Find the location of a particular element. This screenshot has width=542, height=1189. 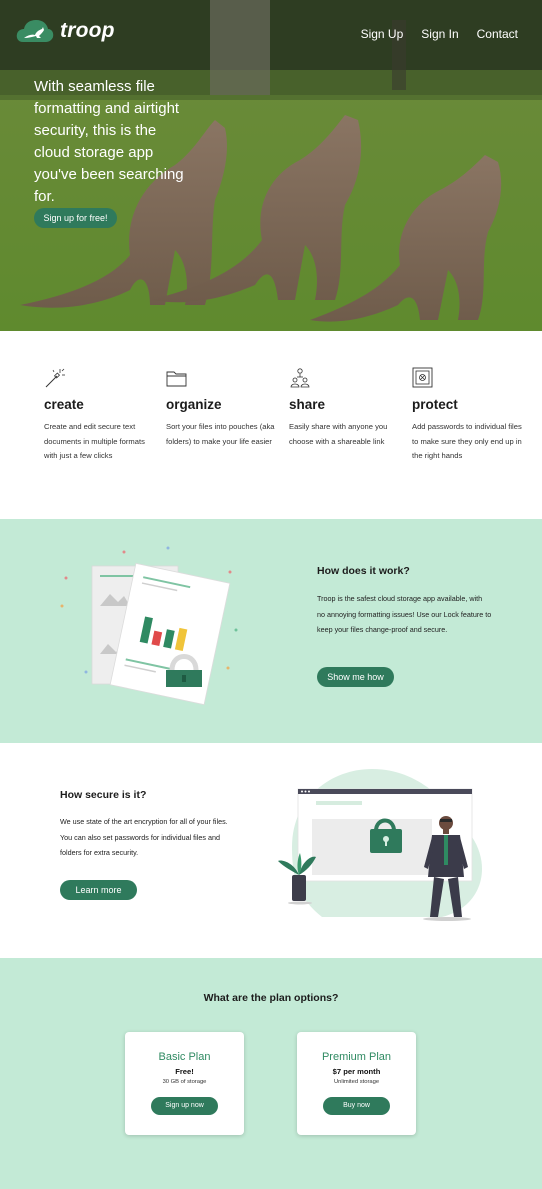

plans-title: What are the plan options? is located at coordinates (271, 998).